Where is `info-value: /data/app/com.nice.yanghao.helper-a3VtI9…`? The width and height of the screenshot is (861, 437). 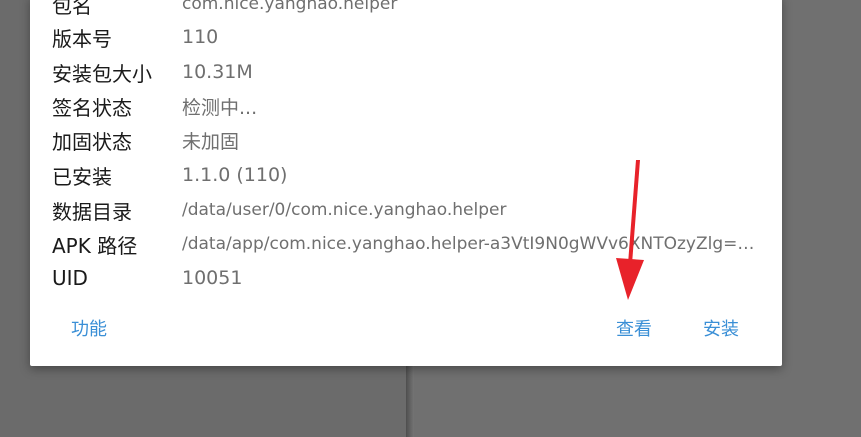
info-value: /data/app/com.nice.yanghao.helper-a3VtI9… is located at coordinates (474, 244).